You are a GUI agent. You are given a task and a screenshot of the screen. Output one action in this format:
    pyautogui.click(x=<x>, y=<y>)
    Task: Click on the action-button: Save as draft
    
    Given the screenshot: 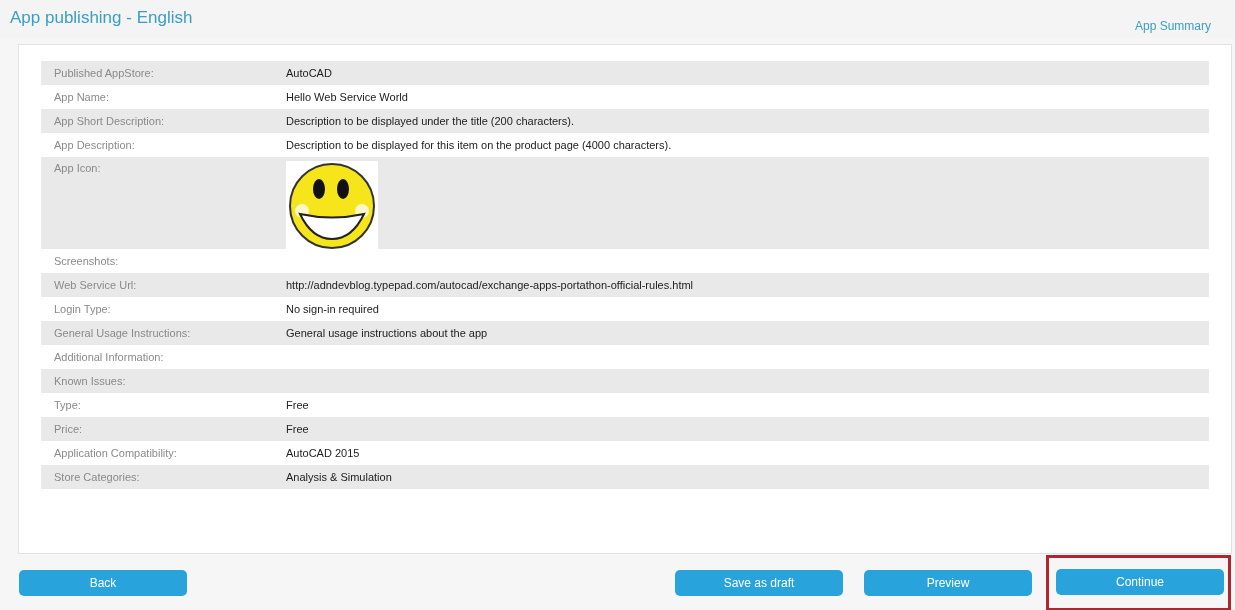 What is the action you would take?
    pyautogui.click(x=759, y=583)
    